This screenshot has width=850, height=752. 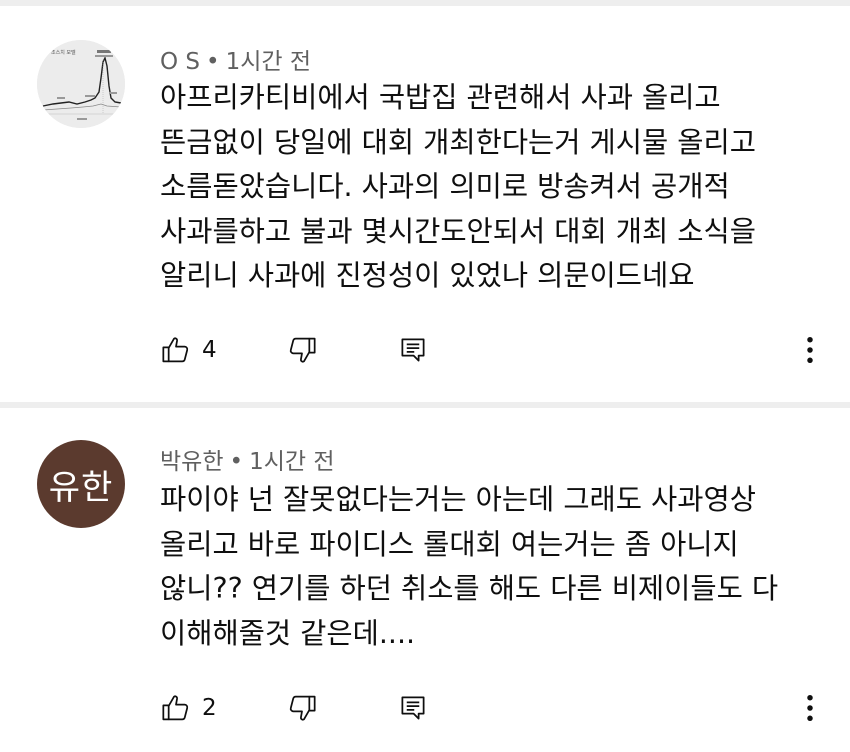 I want to click on comment-line: 않니?? 연기를 하던 취소를 해도 다른 비제이들도 다, so click(x=469, y=588).